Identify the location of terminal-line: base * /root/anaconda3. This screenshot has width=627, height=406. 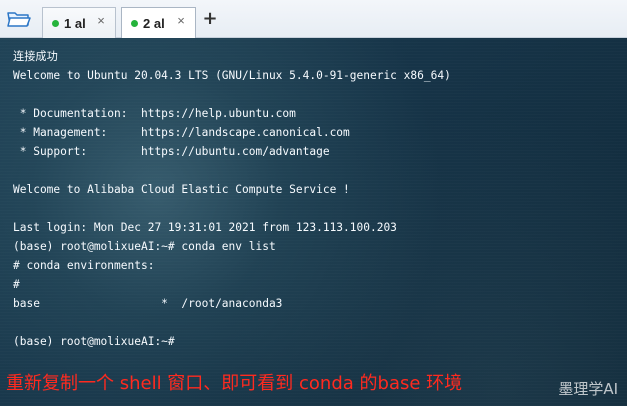
(148, 303).